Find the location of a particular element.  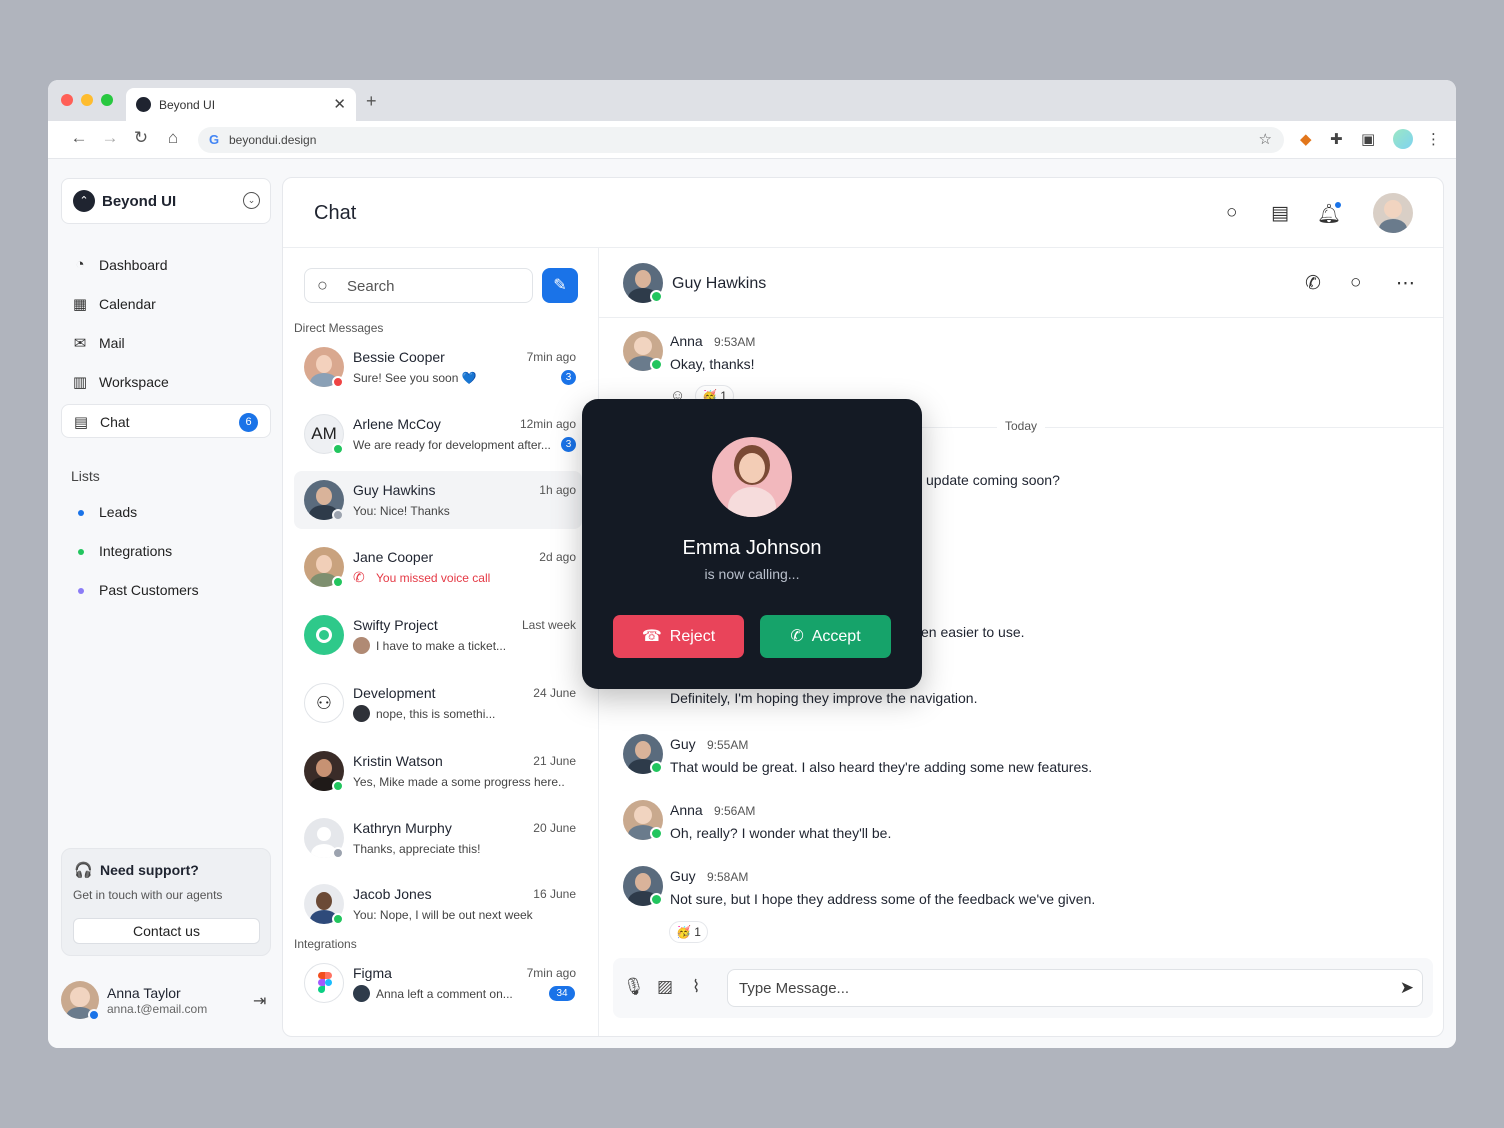

conversation-name: Development is located at coordinates (394, 693).